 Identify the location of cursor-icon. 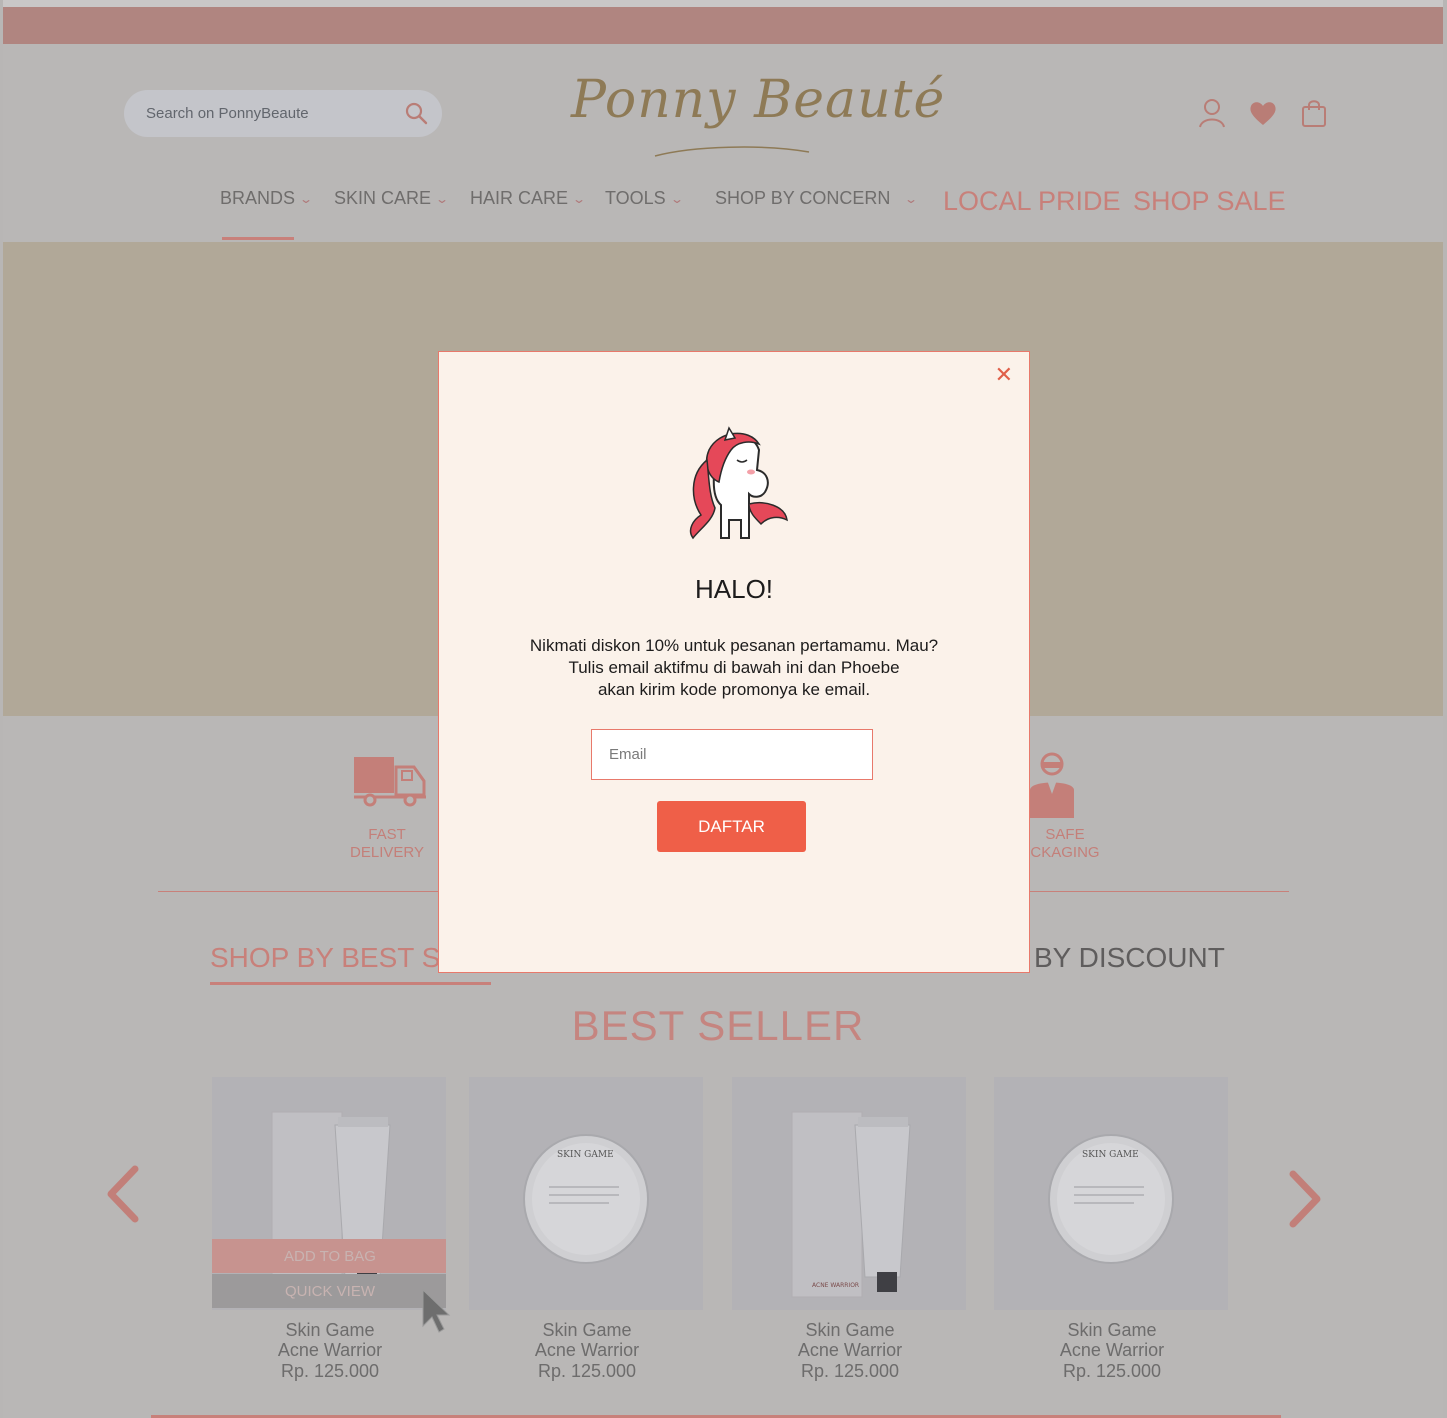
(436, 1310).